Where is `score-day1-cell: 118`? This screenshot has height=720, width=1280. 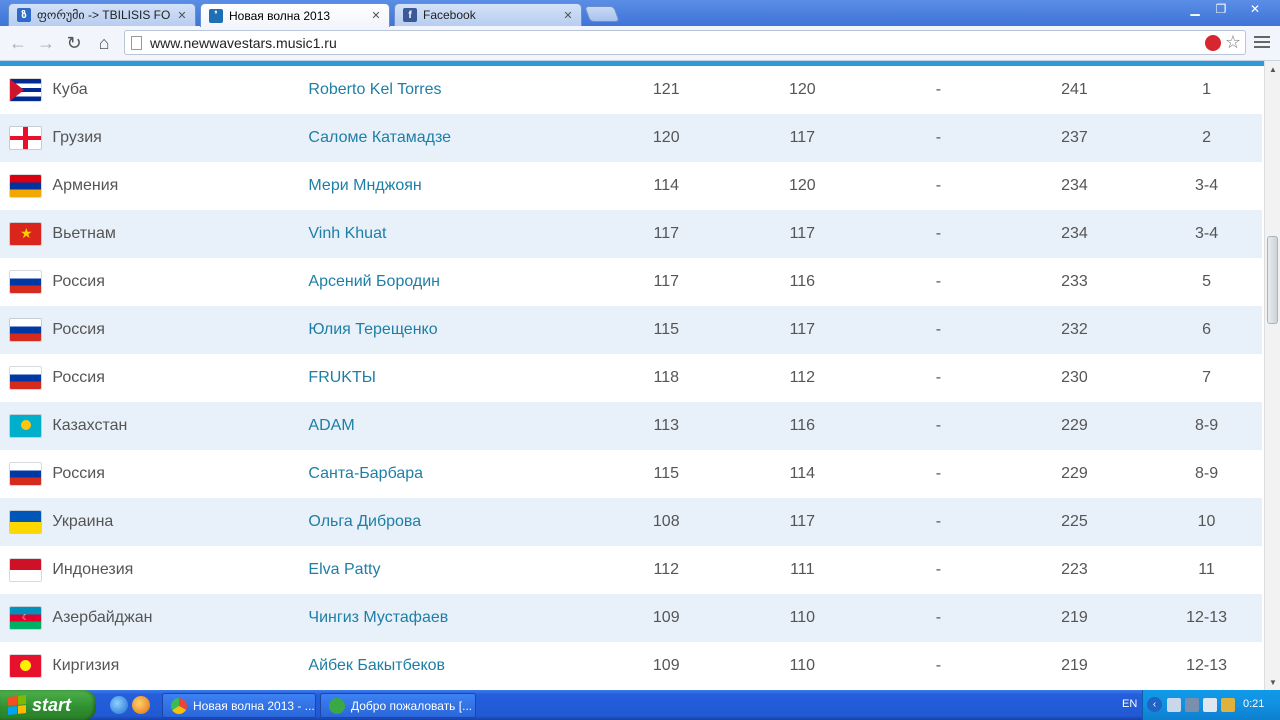 score-day1-cell: 118 is located at coordinates (666, 377).